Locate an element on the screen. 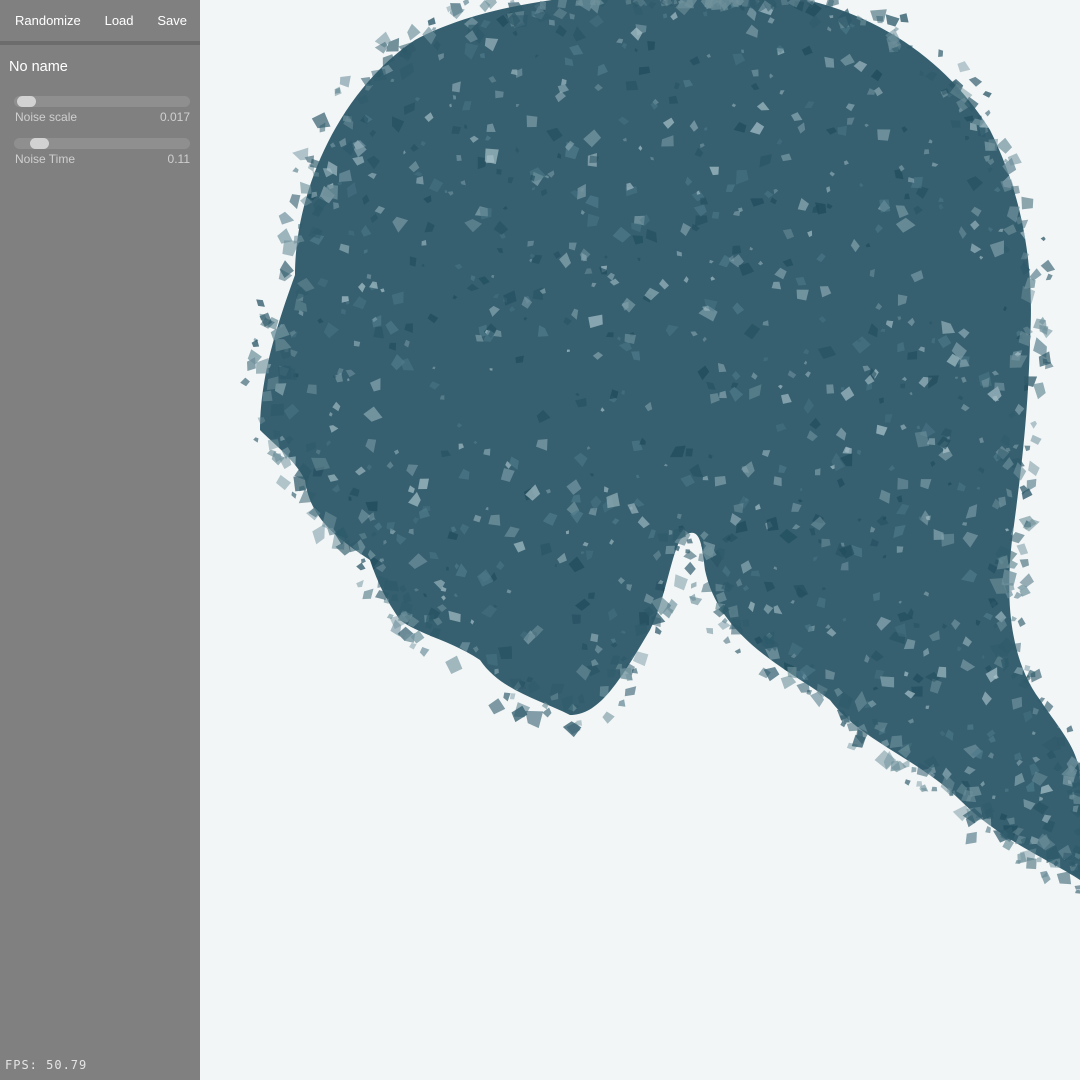  noise-time-slider-thumb is located at coordinates (39, 143).